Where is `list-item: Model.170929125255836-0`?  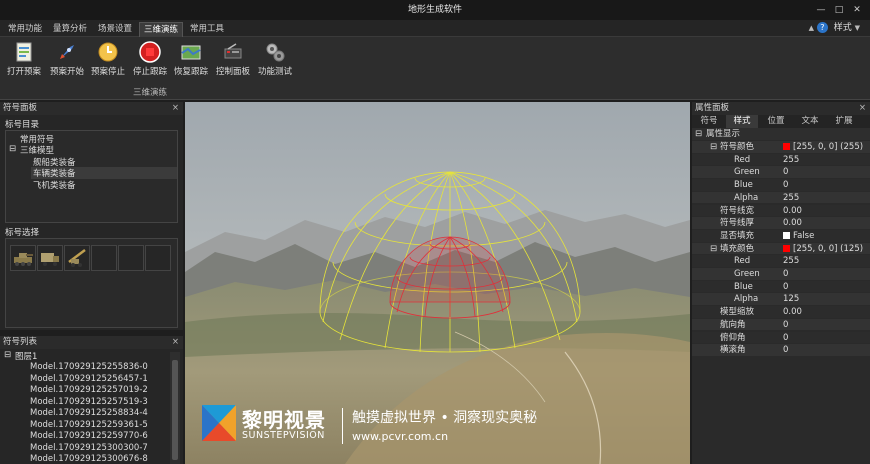 list-item: Model.170929125255836-0 is located at coordinates (89, 367).